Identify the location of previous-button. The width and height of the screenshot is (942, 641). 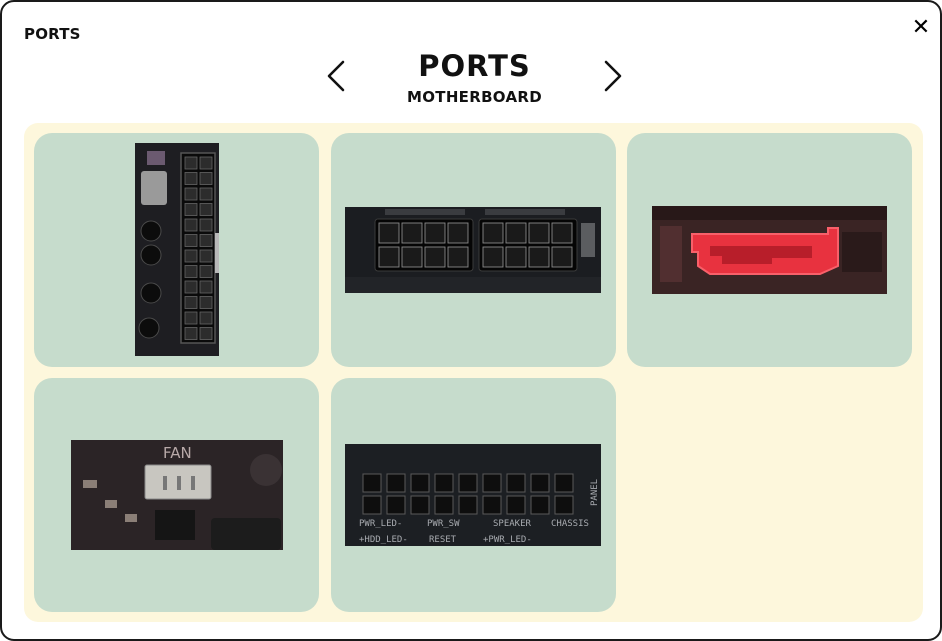
(337, 76).